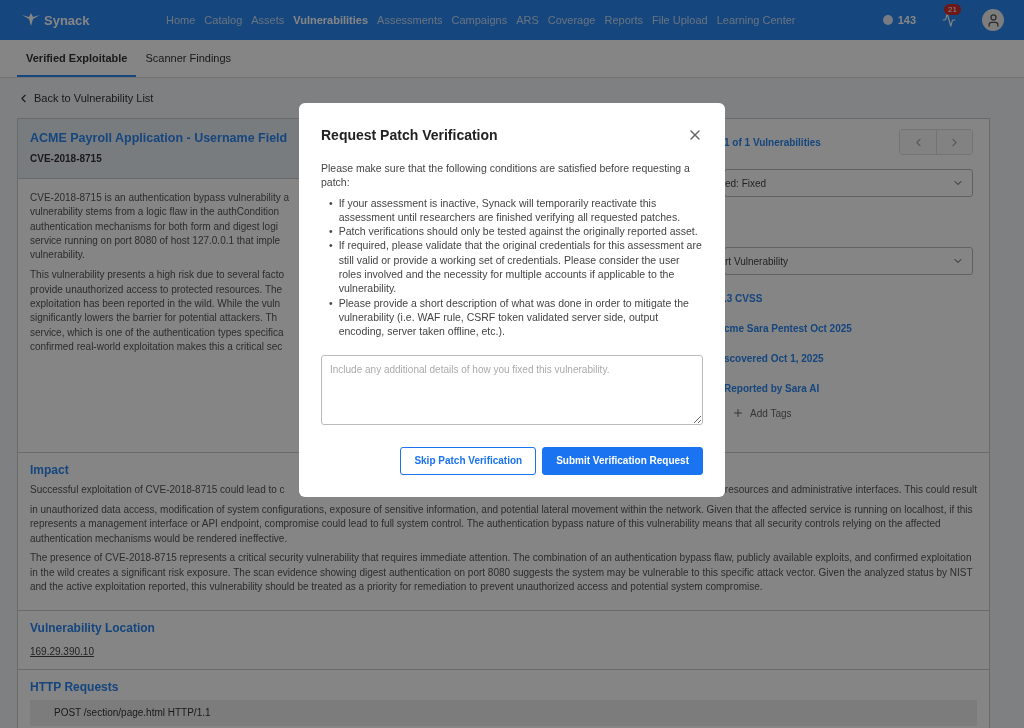 Image resolution: width=1024 pixels, height=728 pixels. What do you see at coordinates (409, 135) in the screenshot?
I see `modal-title: Request Patch Verification` at bounding box center [409, 135].